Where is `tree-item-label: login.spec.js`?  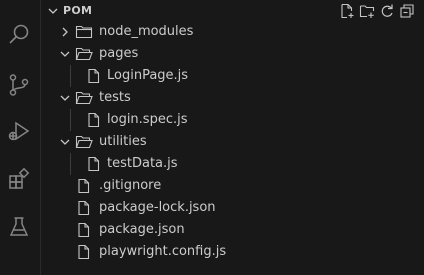
tree-item-label: login.spec.js is located at coordinates (147, 119).